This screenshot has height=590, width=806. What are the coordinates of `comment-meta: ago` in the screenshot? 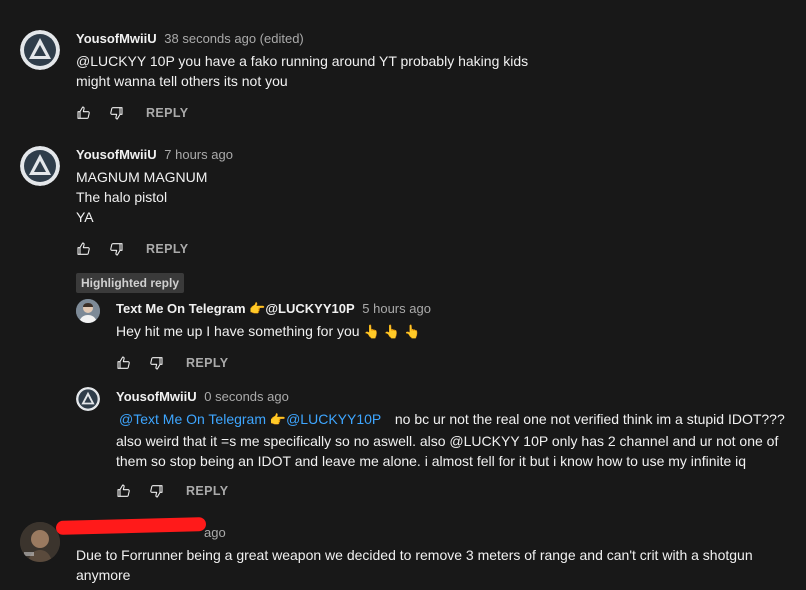 It's located at (213, 532).